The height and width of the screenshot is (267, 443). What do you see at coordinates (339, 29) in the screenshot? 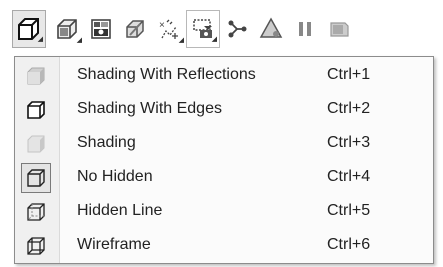
I see `scene-icon` at bounding box center [339, 29].